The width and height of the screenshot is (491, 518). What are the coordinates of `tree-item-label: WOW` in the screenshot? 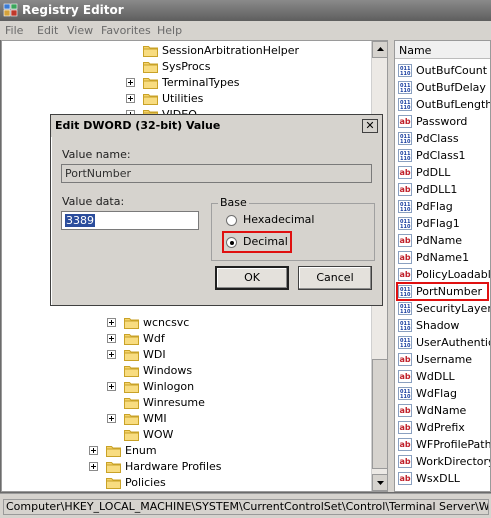 It's located at (158, 434).